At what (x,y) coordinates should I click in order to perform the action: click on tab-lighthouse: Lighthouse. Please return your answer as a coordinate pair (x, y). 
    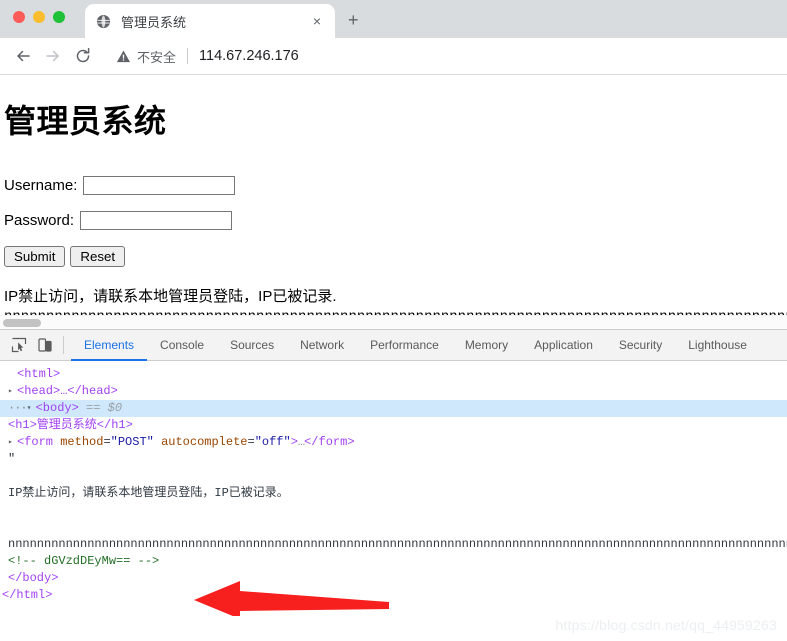
    Looking at the image, I should click on (717, 345).